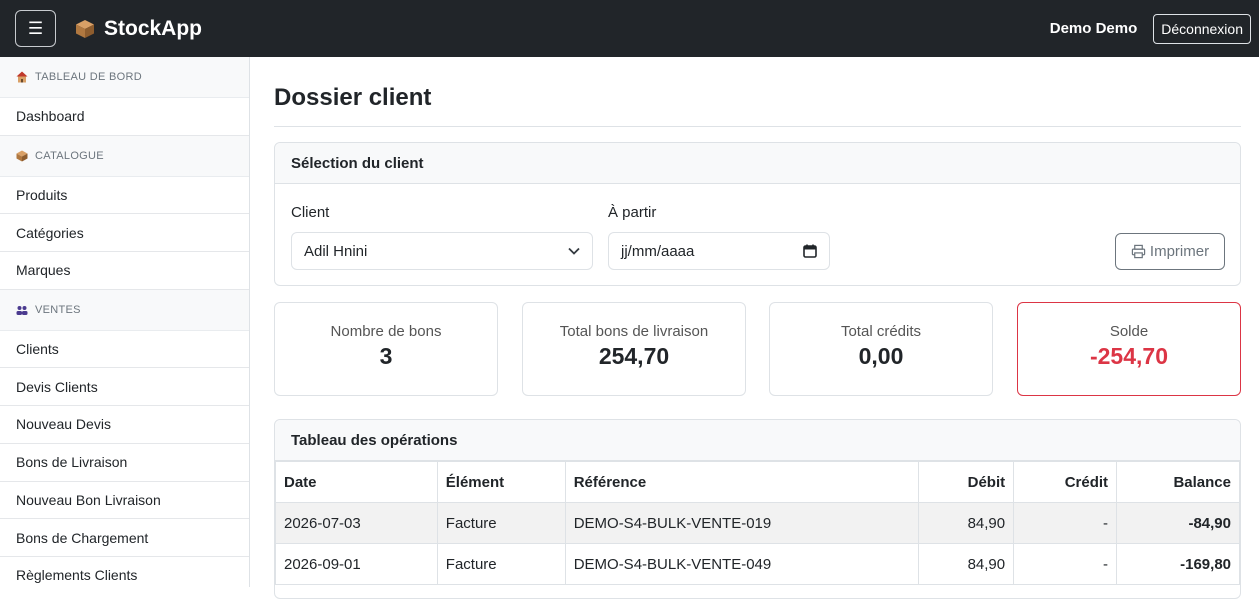 The width and height of the screenshot is (1259, 599). I want to click on page-title: Dossier client, so click(353, 97).